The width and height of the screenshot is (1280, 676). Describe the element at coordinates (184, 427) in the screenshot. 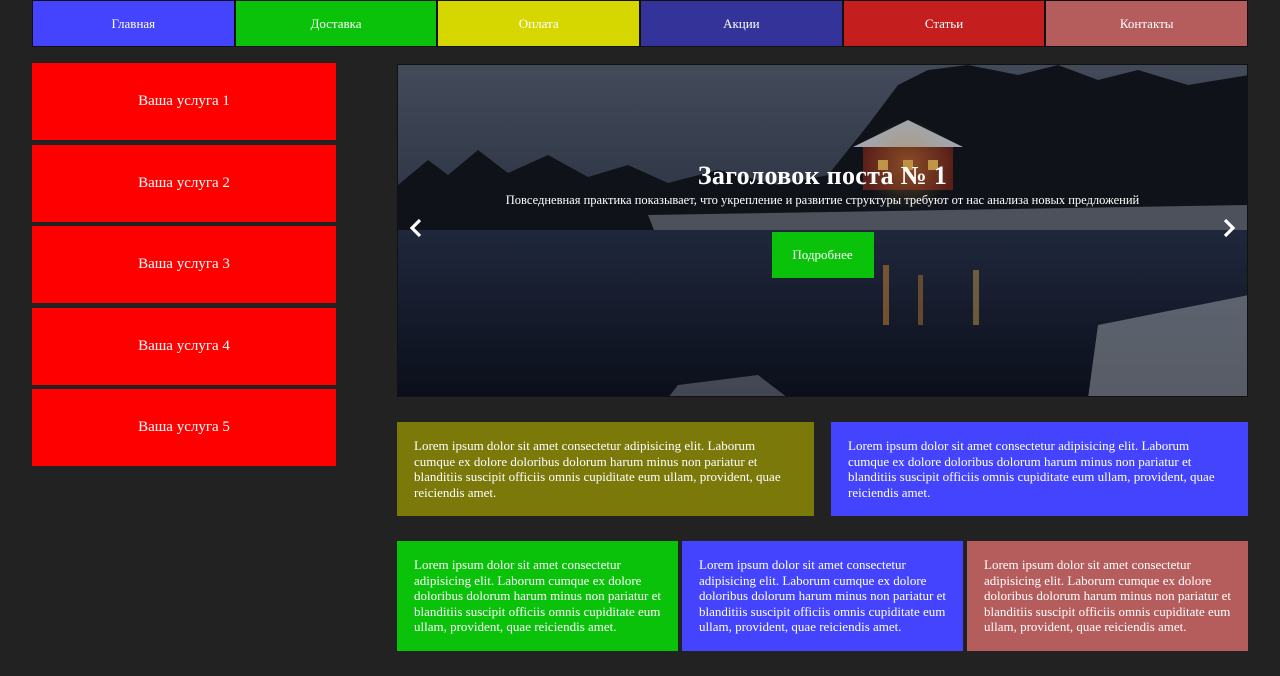

I see `service-item-5: Ваша услуга 5` at that location.